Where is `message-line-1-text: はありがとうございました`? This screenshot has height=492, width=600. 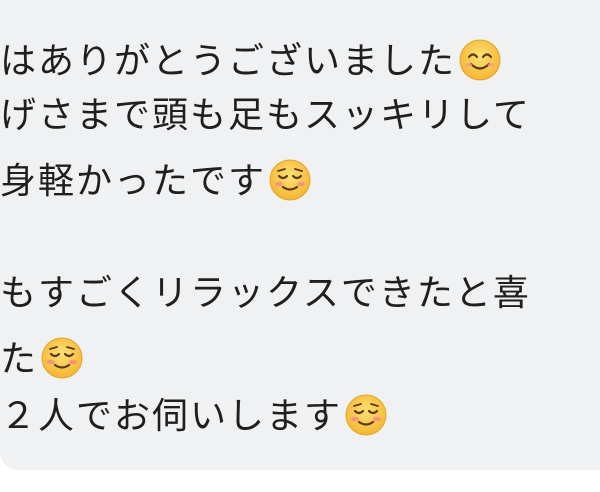 message-line-1-text: はありがとうございました is located at coordinates (228, 61).